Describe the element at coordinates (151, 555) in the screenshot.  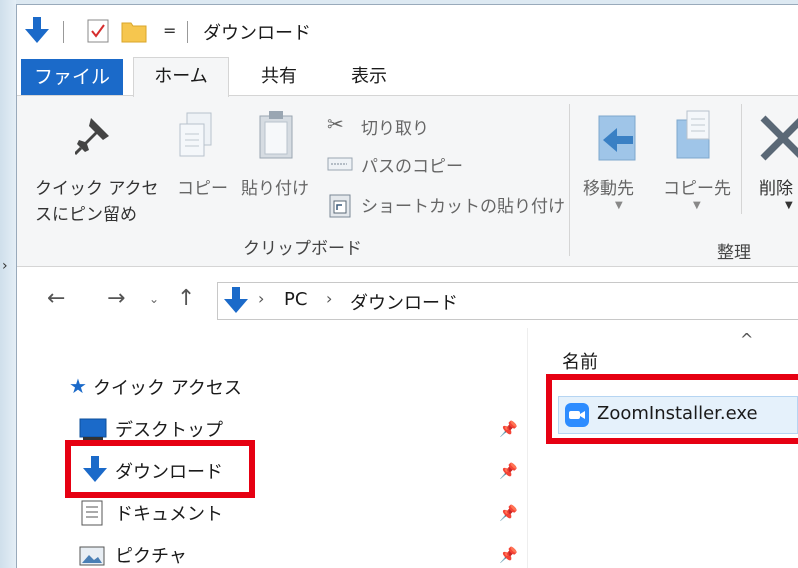
I see `nav-item-pictures: ピクチャ` at that location.